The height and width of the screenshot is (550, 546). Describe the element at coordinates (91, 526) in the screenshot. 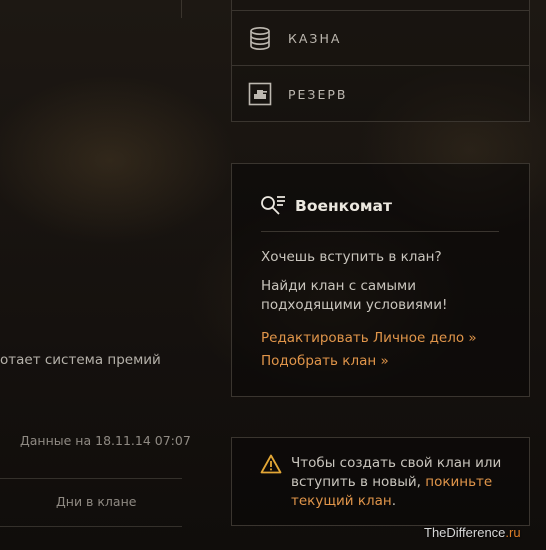

I see `table-divider-bottom` at that location.